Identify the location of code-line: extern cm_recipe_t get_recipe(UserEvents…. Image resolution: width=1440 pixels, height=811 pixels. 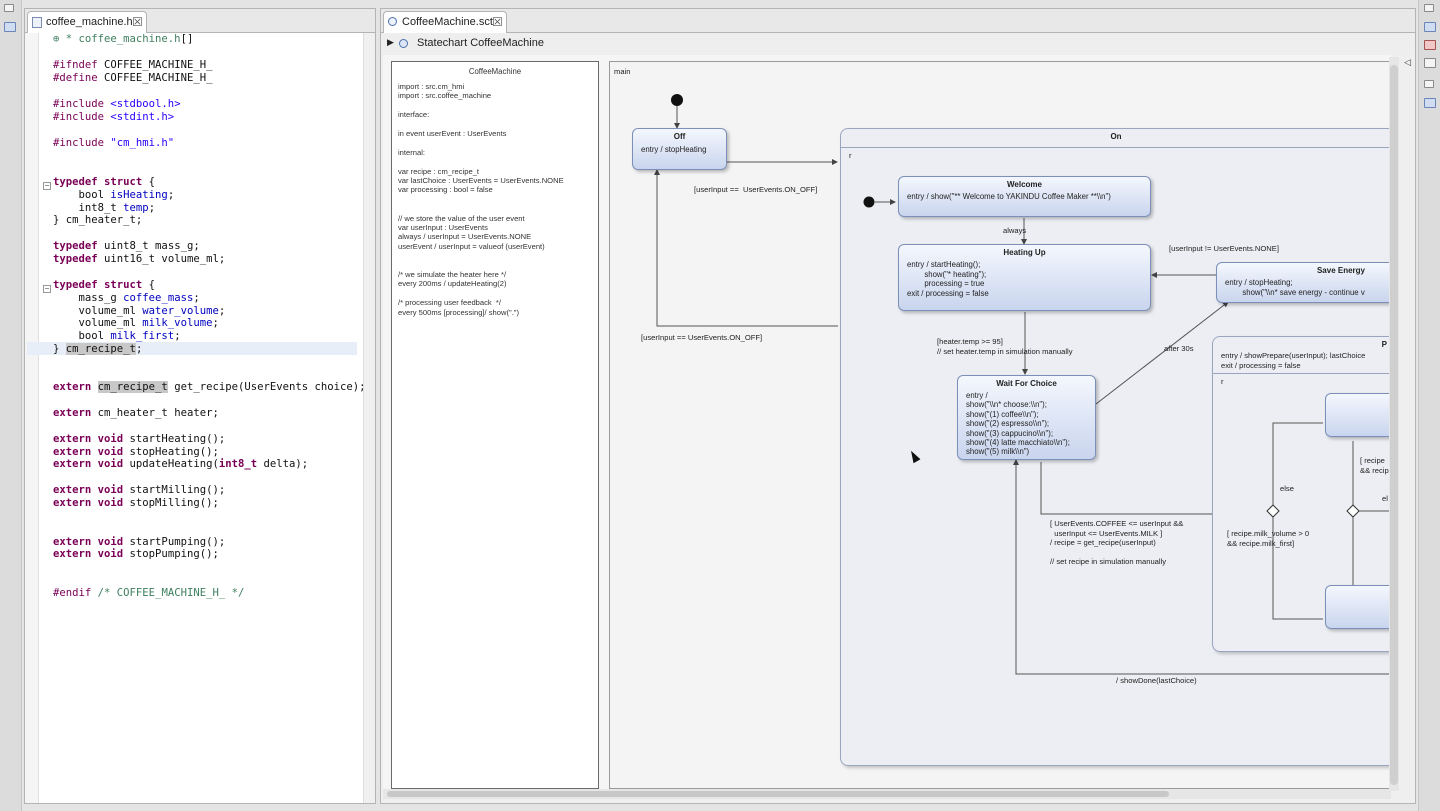
(209, 387).